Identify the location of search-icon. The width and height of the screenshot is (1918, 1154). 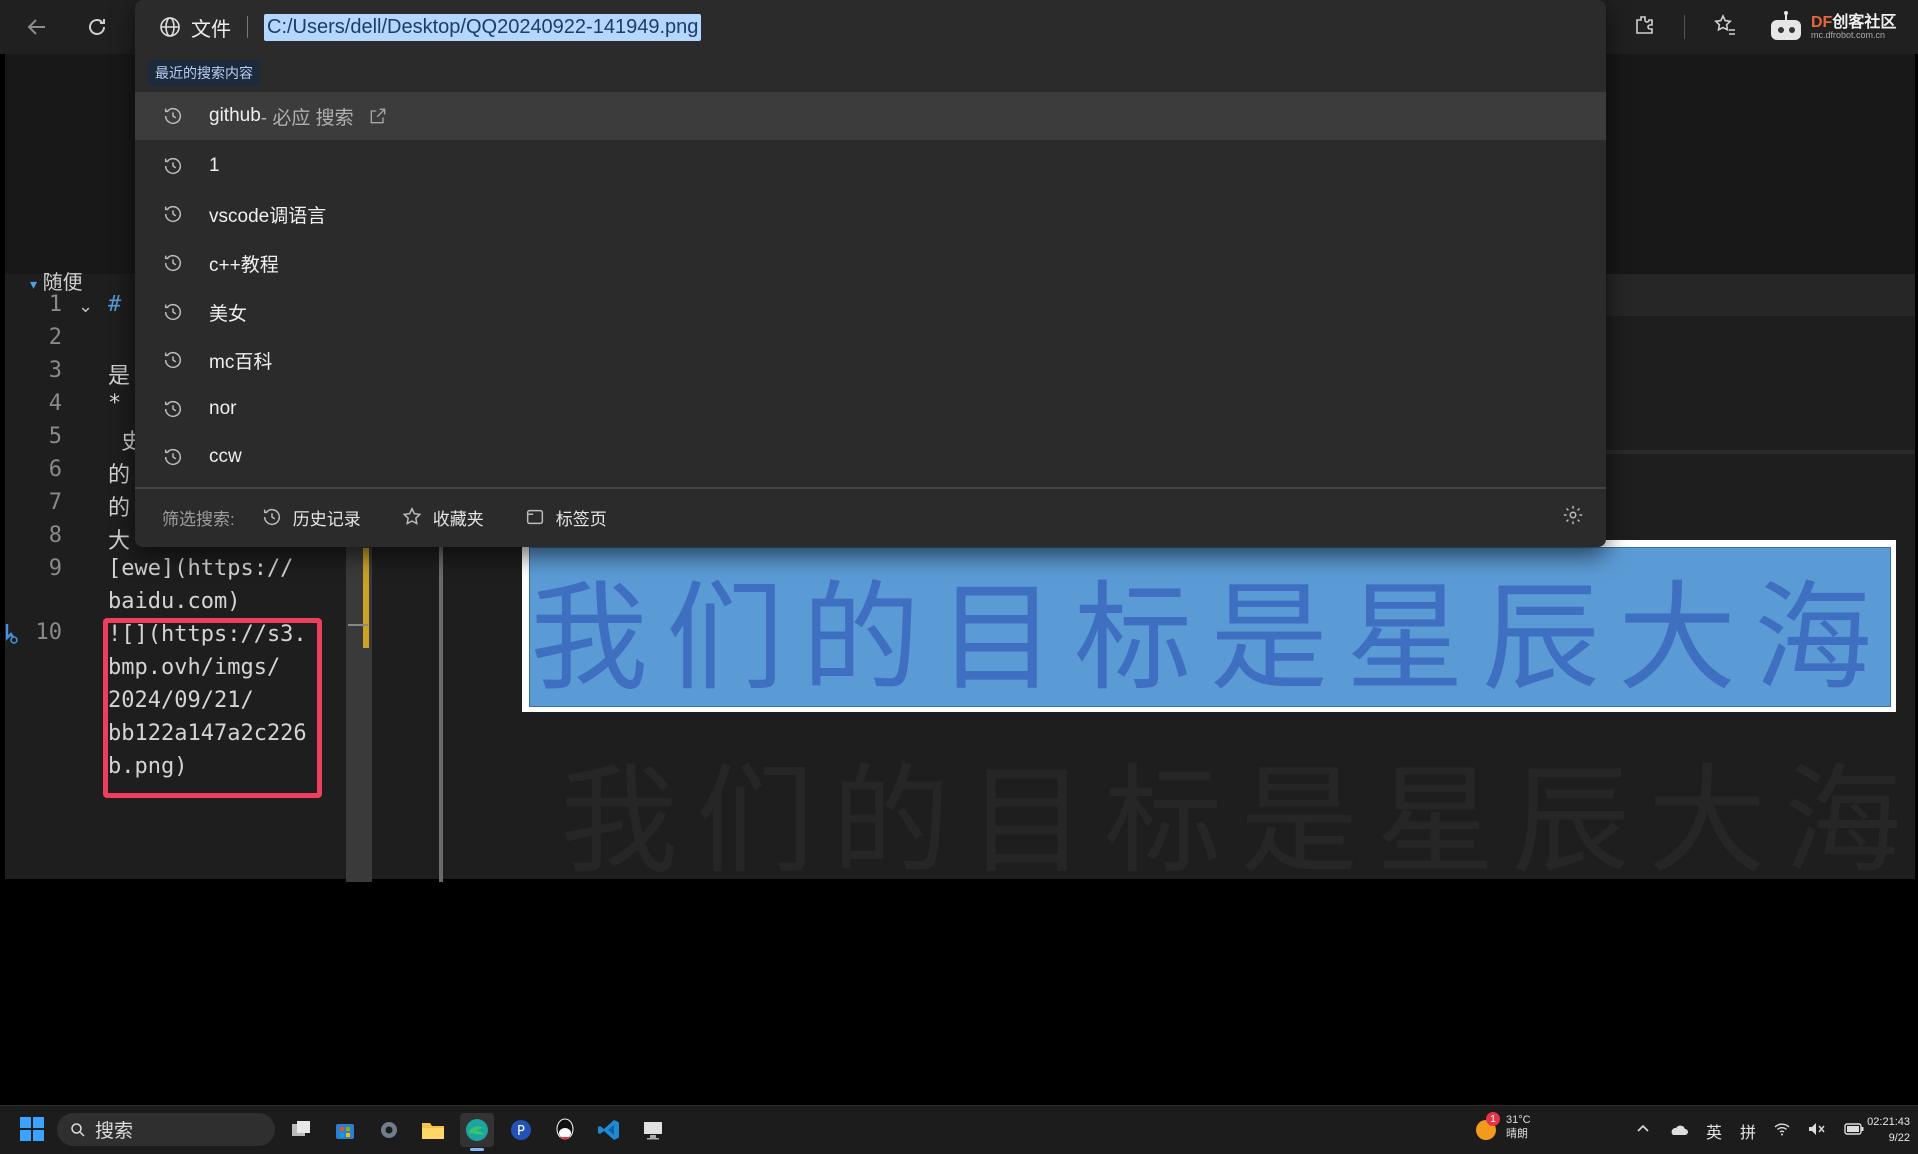
(78, 1129).